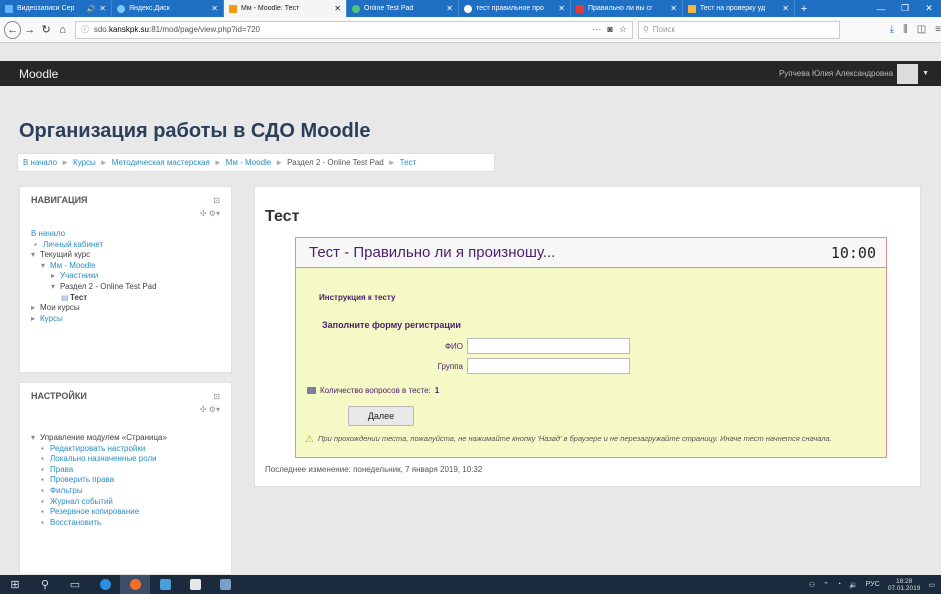 This screenshot has width=941, height=594. What do you see at coordinates (61, 469) in the screenshot?
I see `settings-item: Права` at bounding box center [61, 469].